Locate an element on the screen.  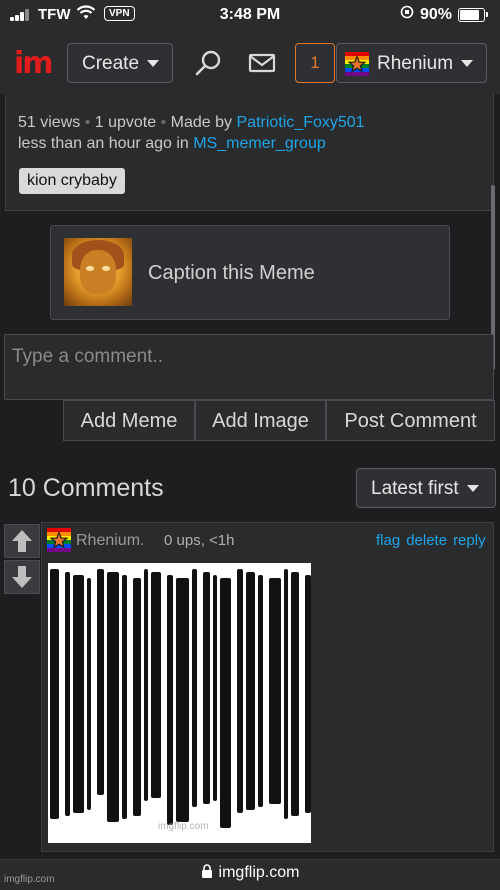
url-text: imgflip.com is located at coordinates (259, 872).